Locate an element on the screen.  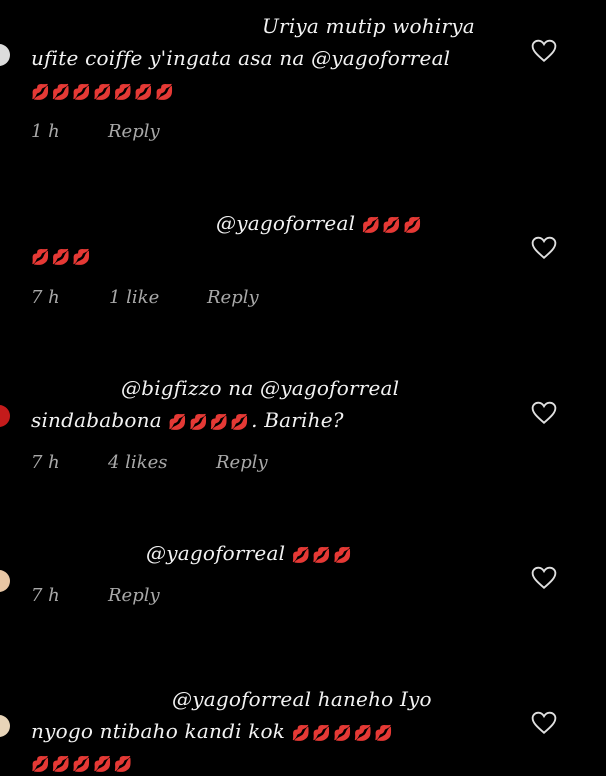
comment-text: sindababona is located at coordinates (96, 420).